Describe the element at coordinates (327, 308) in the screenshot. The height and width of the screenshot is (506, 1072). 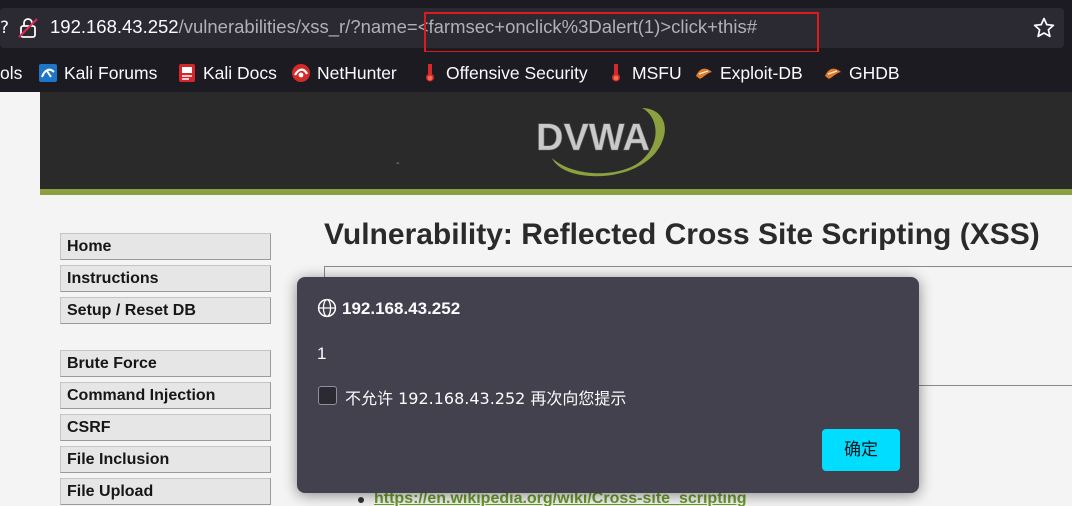
I see `globe-icon` at that location.